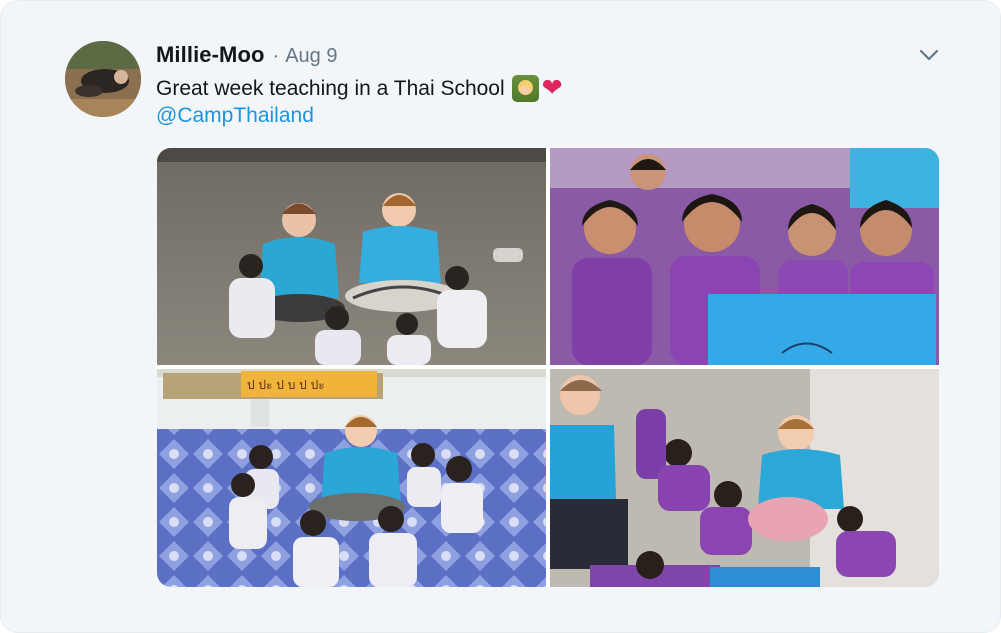 The image size is (1001, 633). Describe the element at coordinates (929, 55) in the screenshot. I see `chevron-down-icon` at that location.